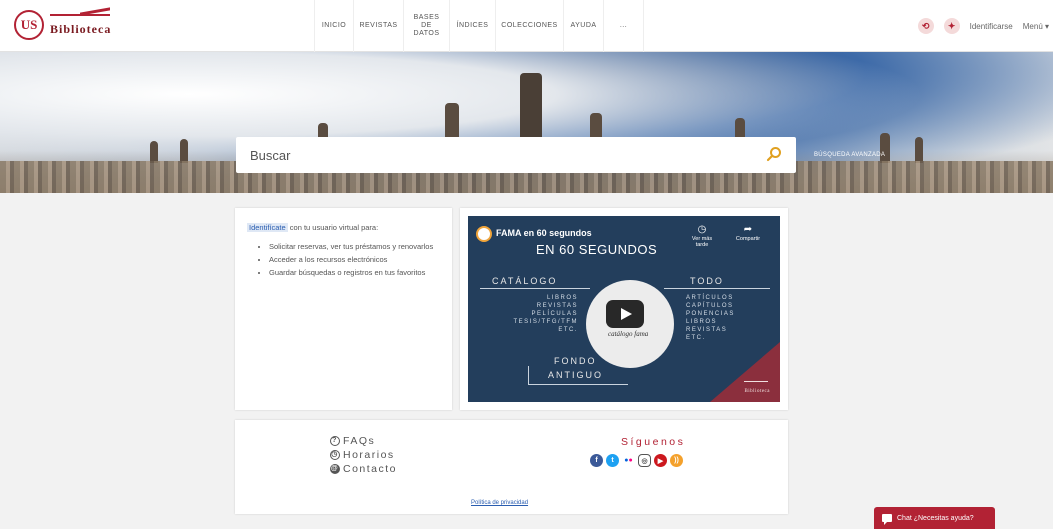  Describe the element at coordinates (849, 155) in the screenshot. I see `advanced-search-link: Búsqueda avanzada` at that location.